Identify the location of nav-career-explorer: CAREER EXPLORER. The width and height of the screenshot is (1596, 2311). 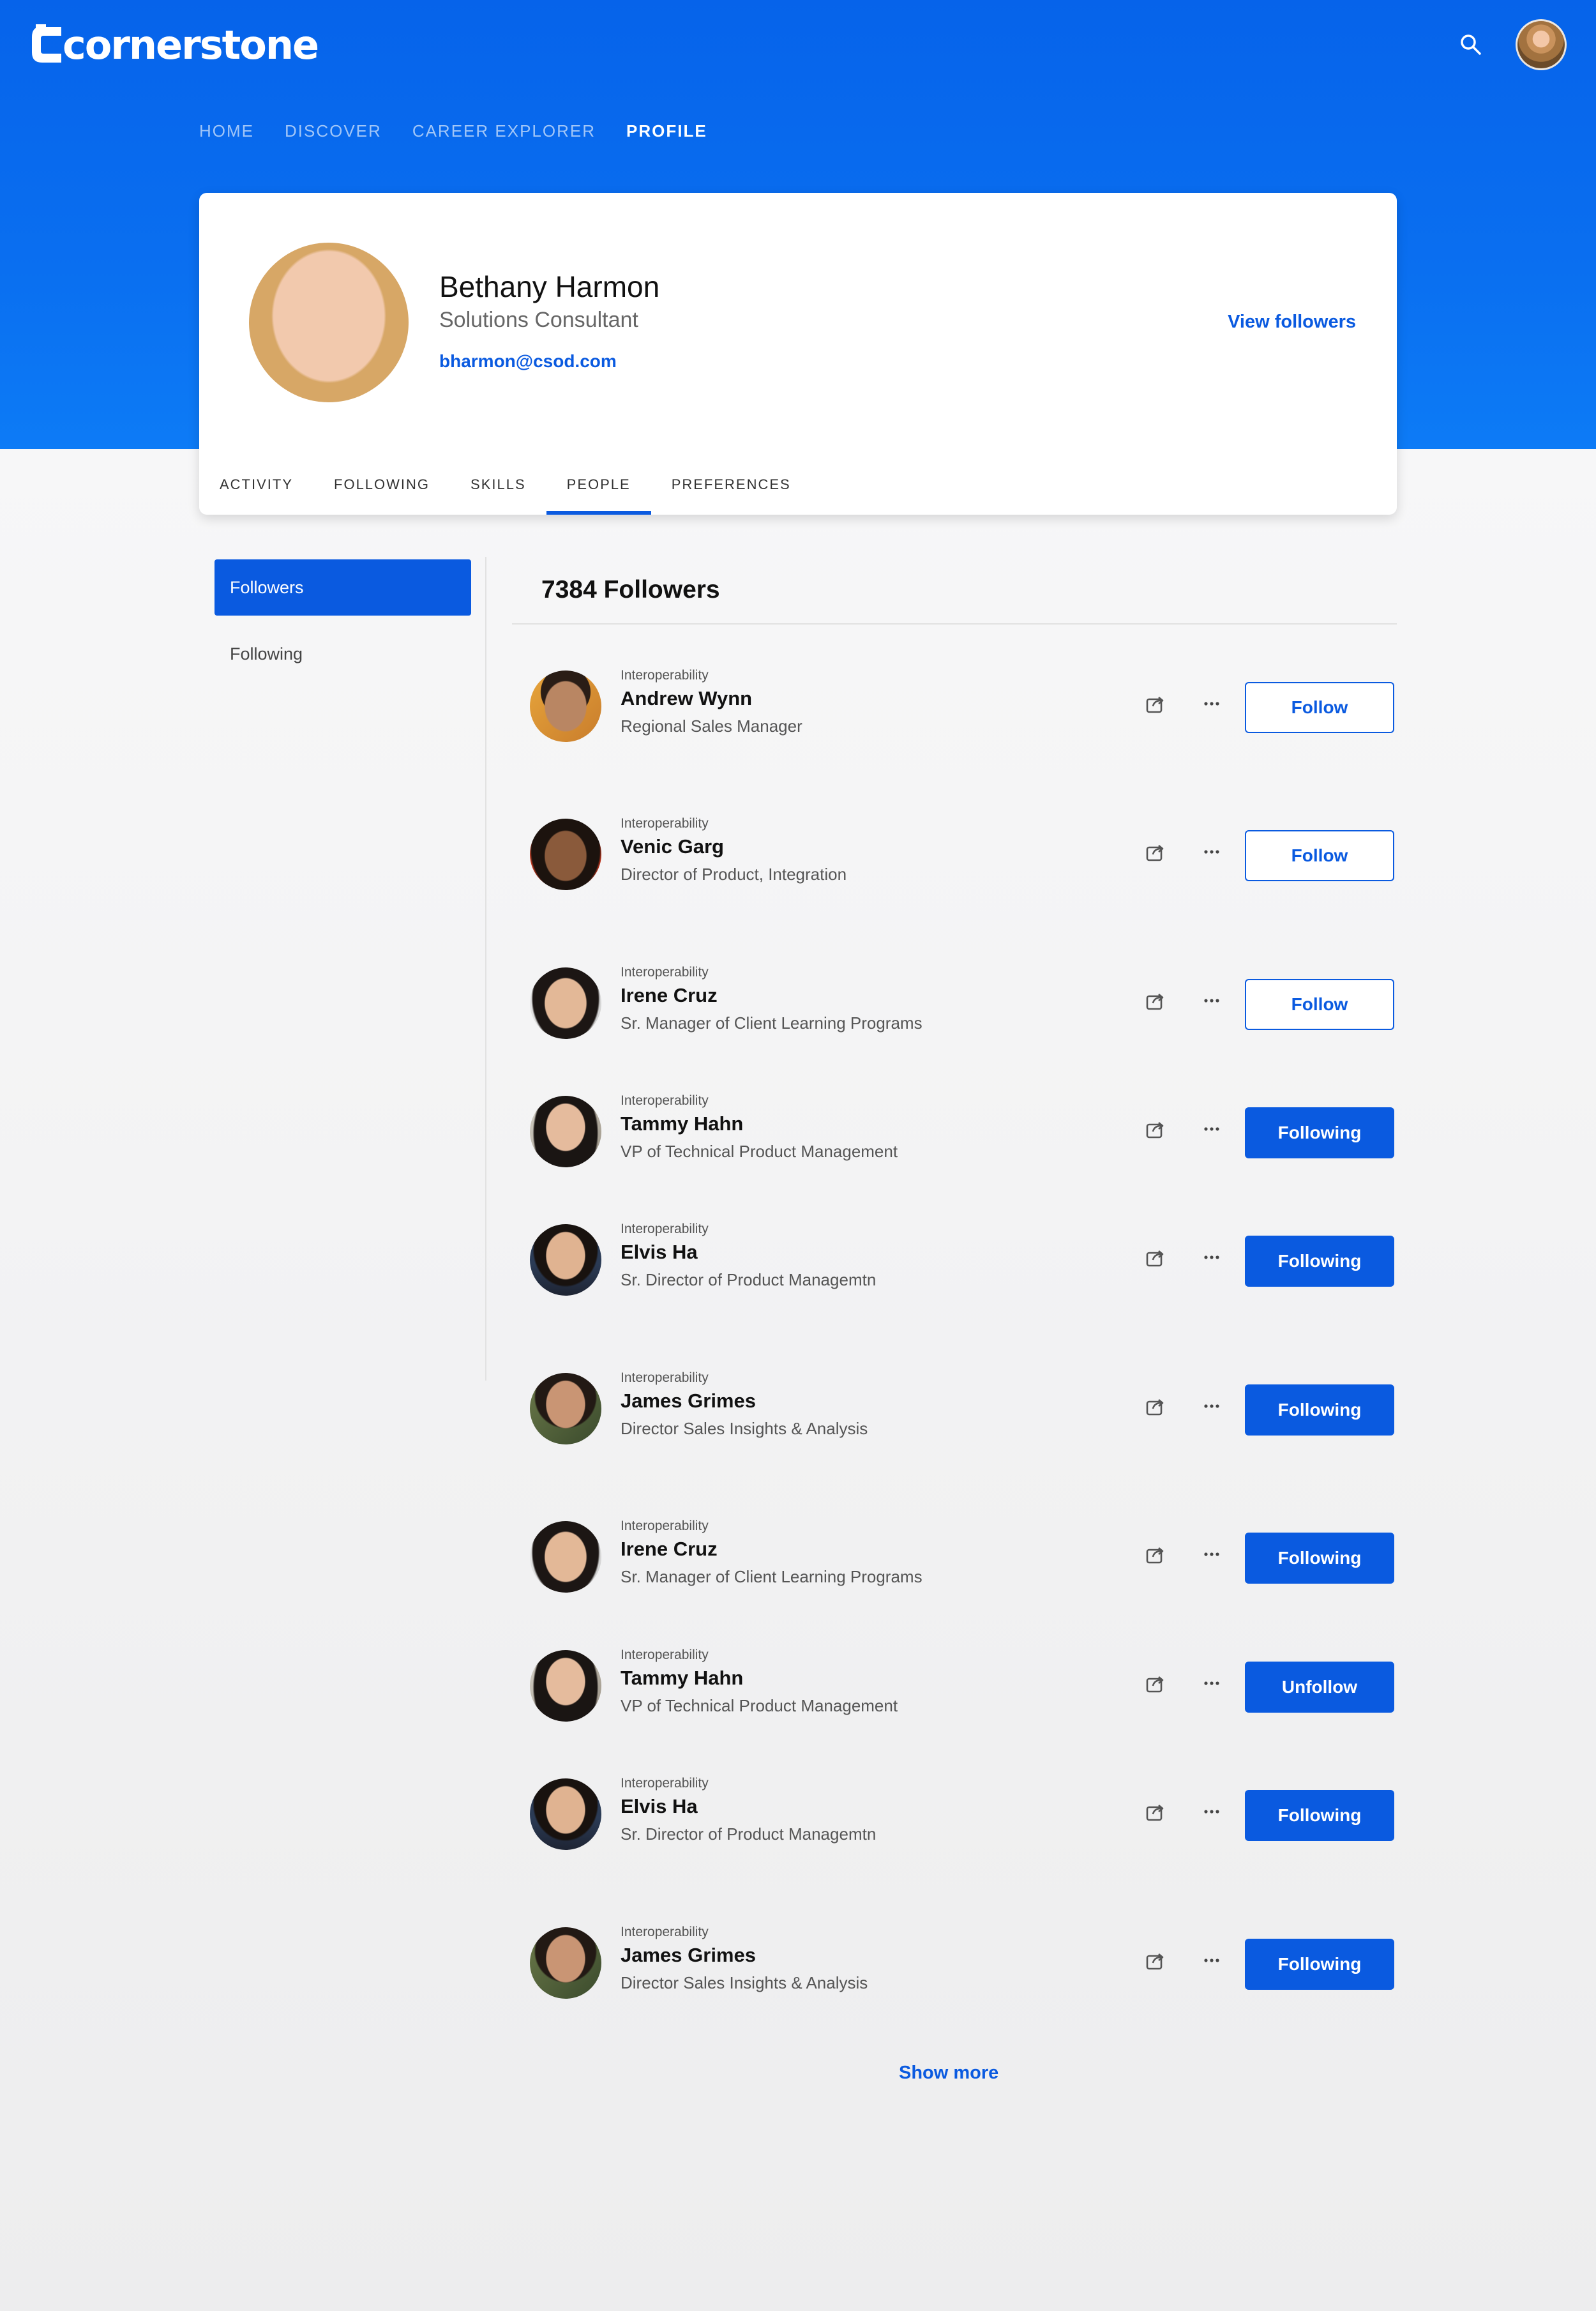
(504, 131).